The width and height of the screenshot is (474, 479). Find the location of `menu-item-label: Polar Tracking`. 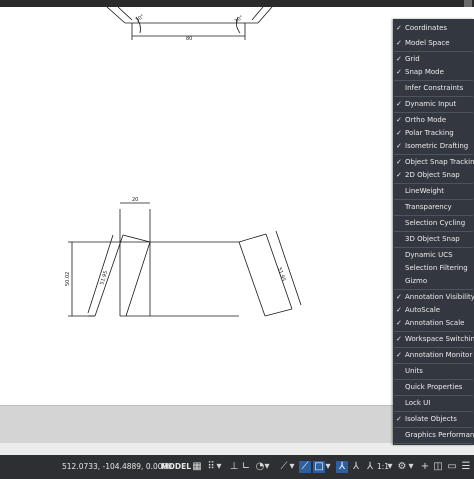

menu-item-label: Polar Tracking is located at coordinates (429, 133).